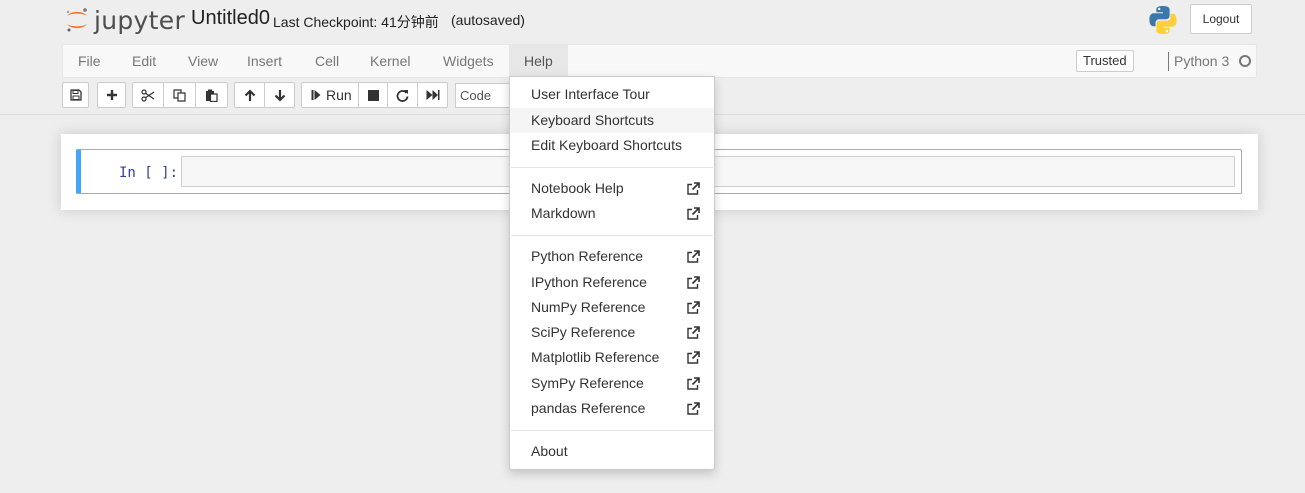  What do you see at coordinates (140, 20) in the screenshot?
I see `logo-text: jupyter` at bounding box center [140, 20].